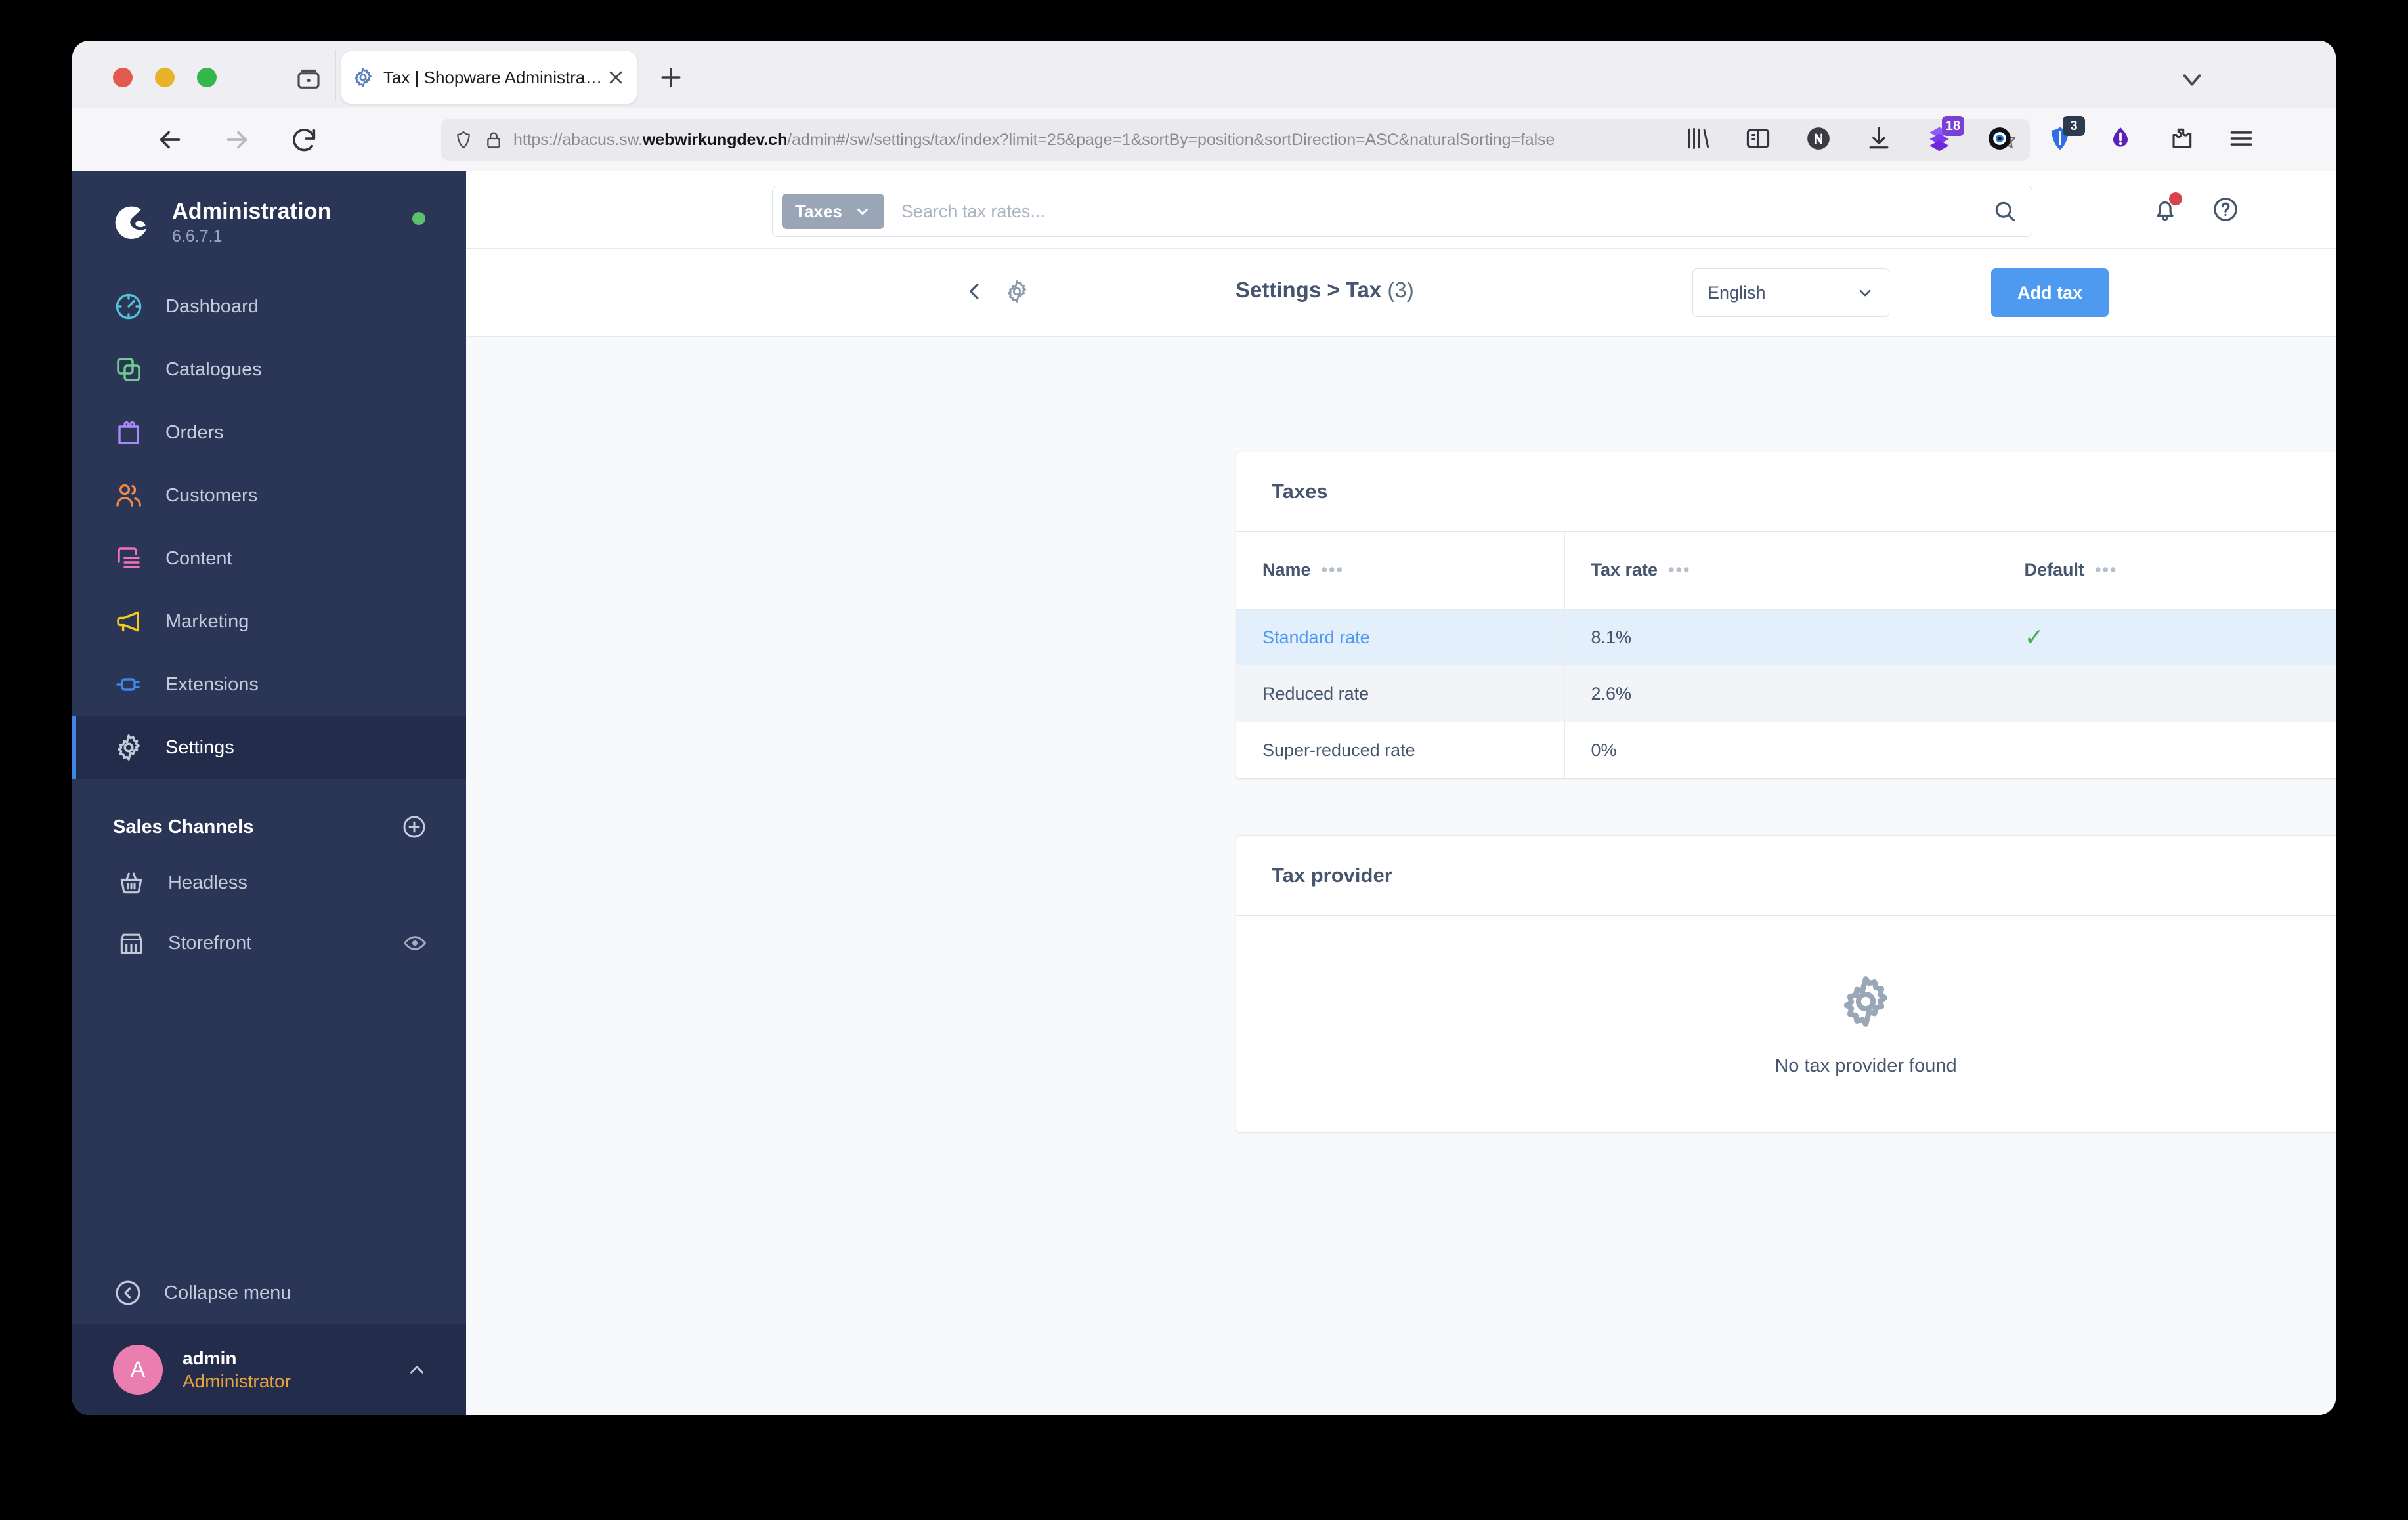  Describe the element at coordinates (1781, 637) in the screenshot. I see `cell-tax-rate: 8.1%` at that location.